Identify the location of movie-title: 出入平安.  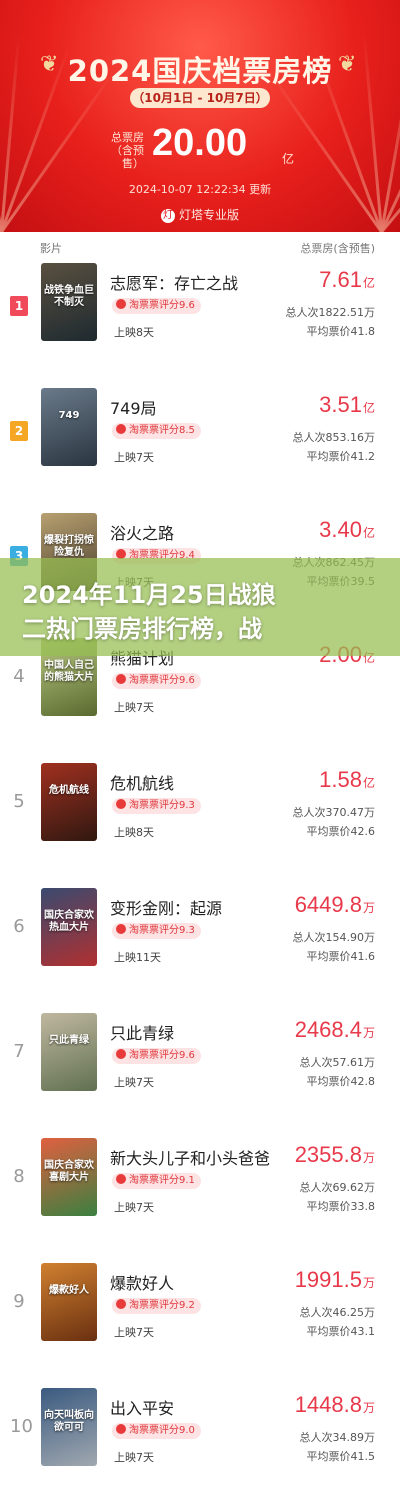
(142, 1407).